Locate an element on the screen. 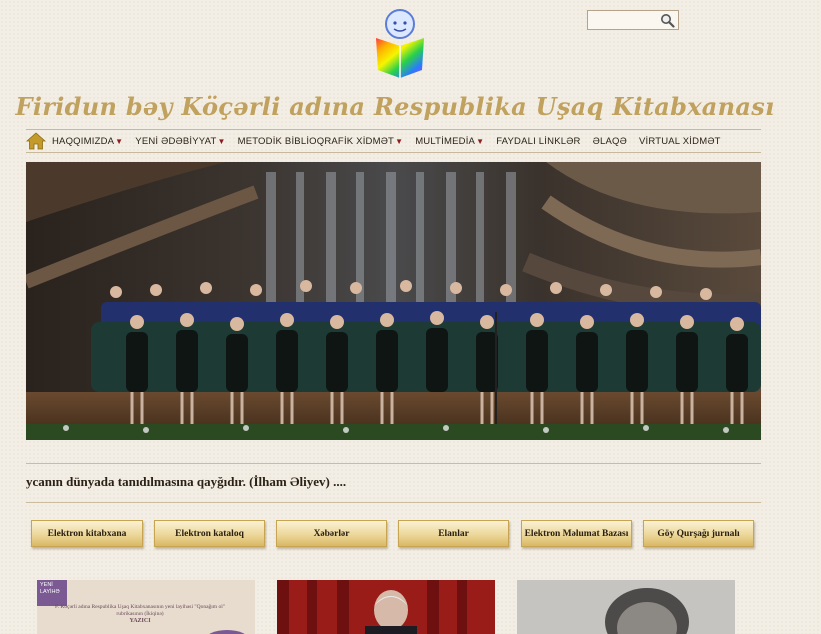 The width and height of the screenshot is (821, 634). elanlar-button: Elanlar is located at coordinates (453, 533).